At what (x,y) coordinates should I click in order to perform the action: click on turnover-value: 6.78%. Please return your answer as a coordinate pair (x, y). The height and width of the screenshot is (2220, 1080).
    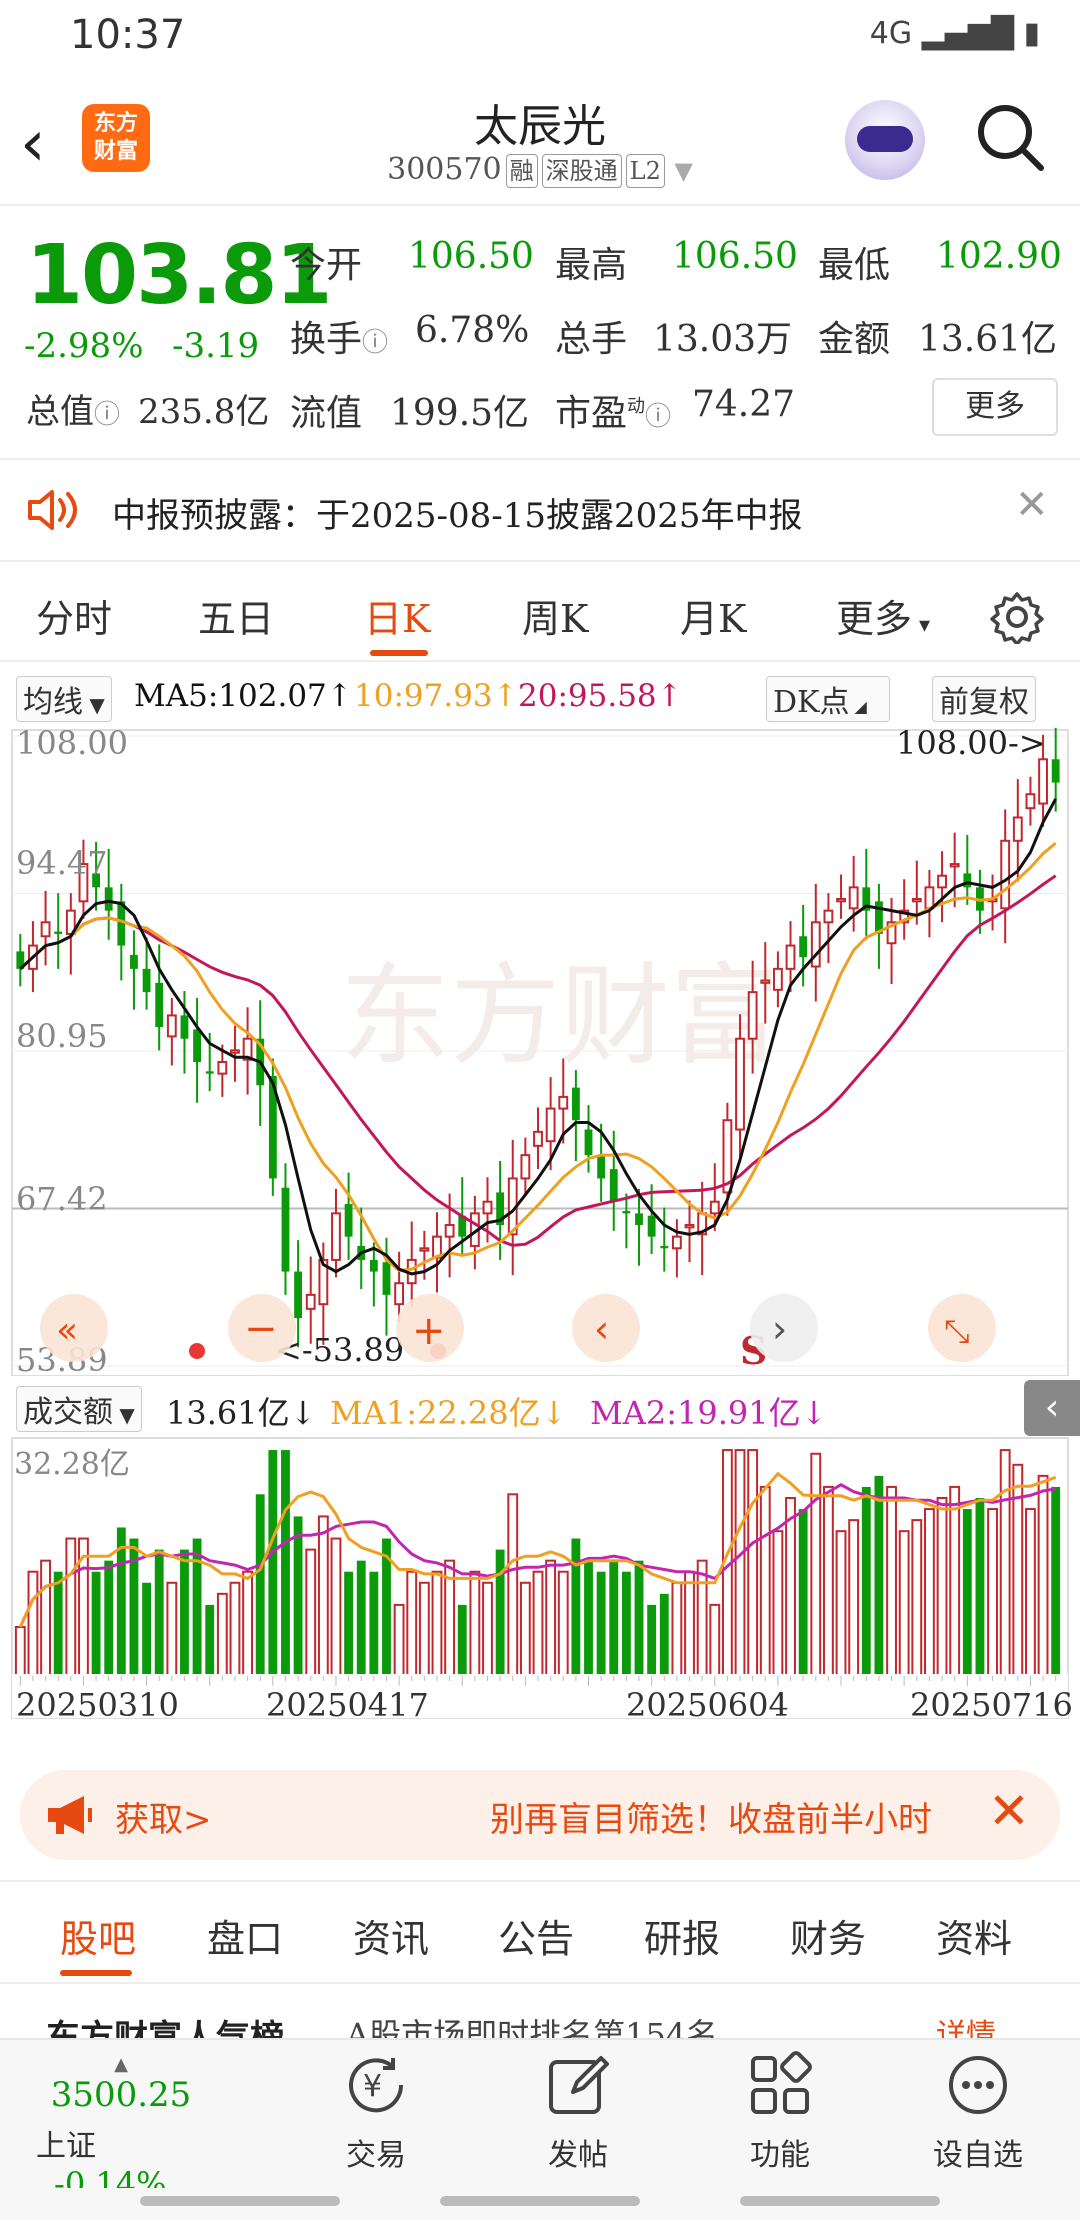
    Looking at the image, I should click on (472, 330).